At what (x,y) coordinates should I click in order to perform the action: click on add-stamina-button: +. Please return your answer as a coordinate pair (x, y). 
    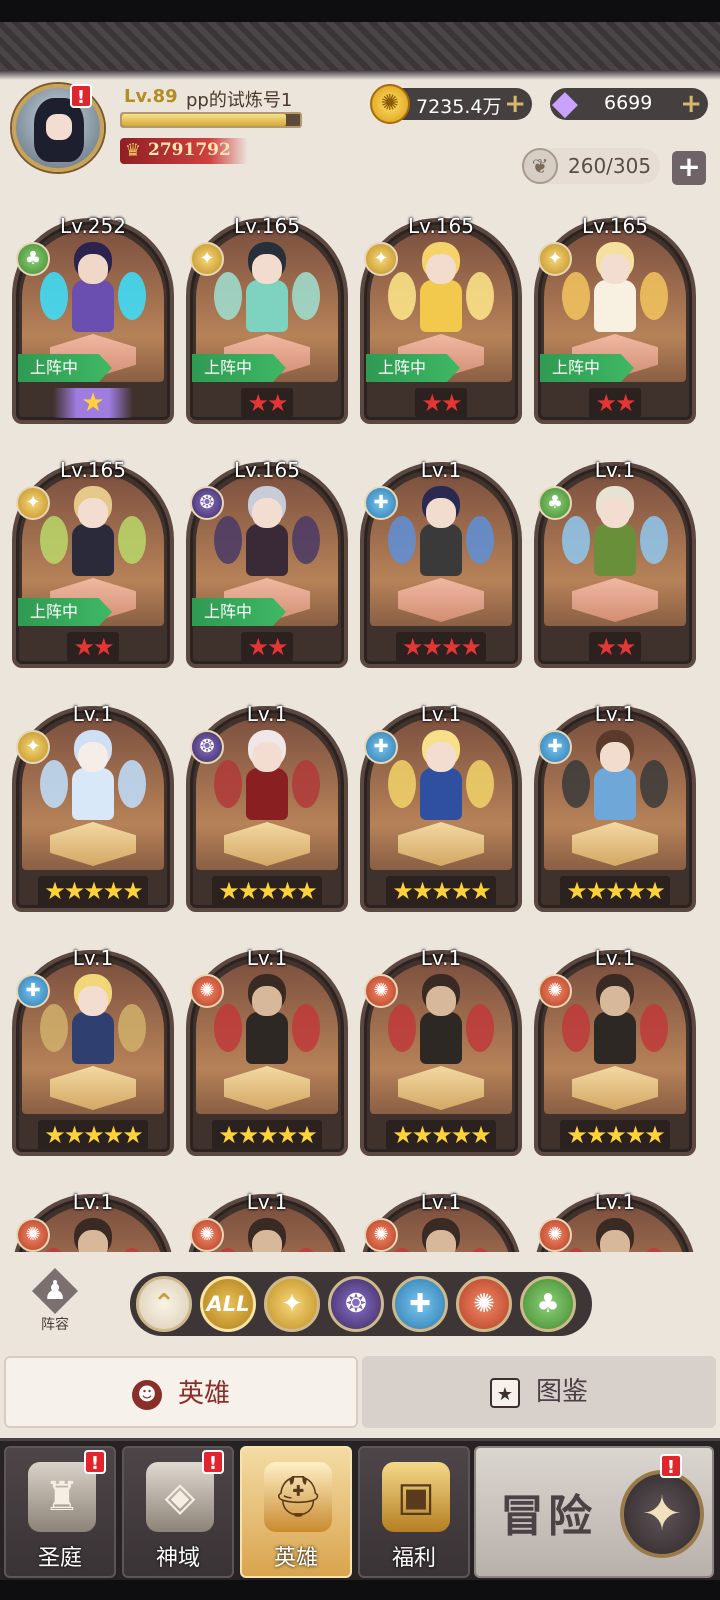
    Looking at the image, I should click on (689, 168).